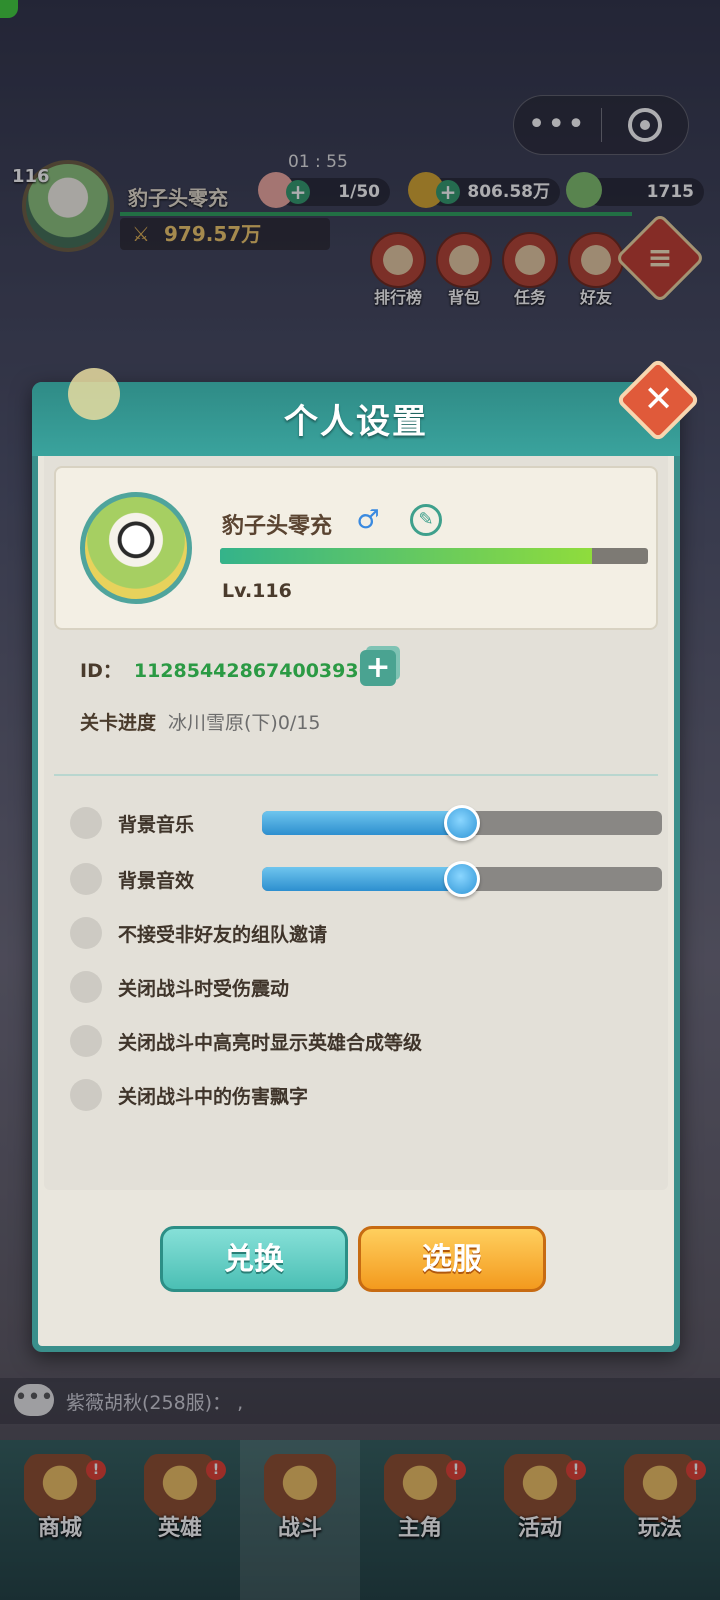  I want to click on reject-invite-checkbox, so click(86, 933).